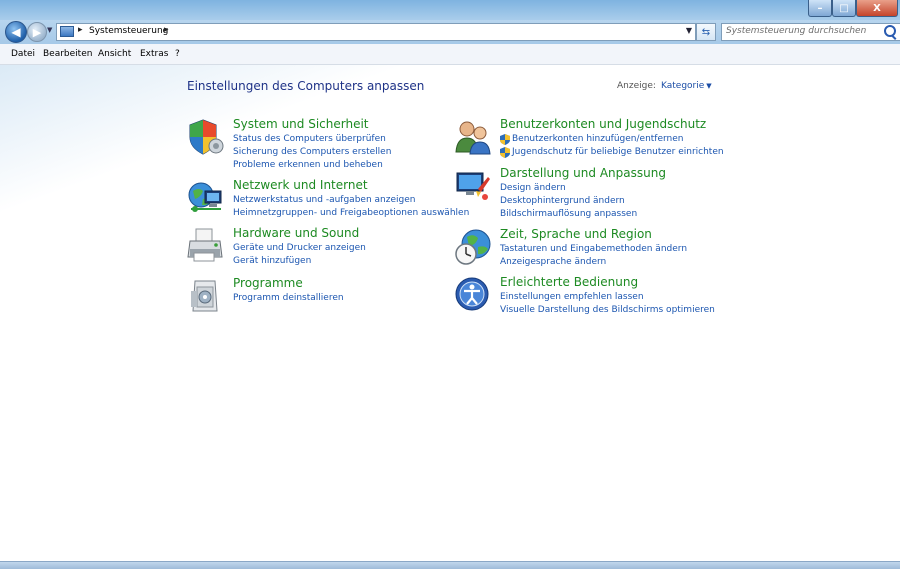 The height and width of the screenshot is (569, 900). I want to click on address-dropdown-icon: ▼, so click(689, 30).